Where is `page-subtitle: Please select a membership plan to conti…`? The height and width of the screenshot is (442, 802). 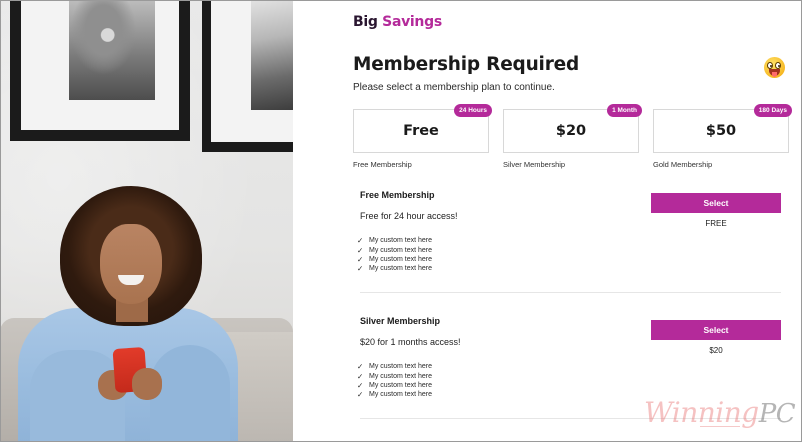
page-subtitle: Please select a membership plan to conti… is located at coordinates (454, 87).